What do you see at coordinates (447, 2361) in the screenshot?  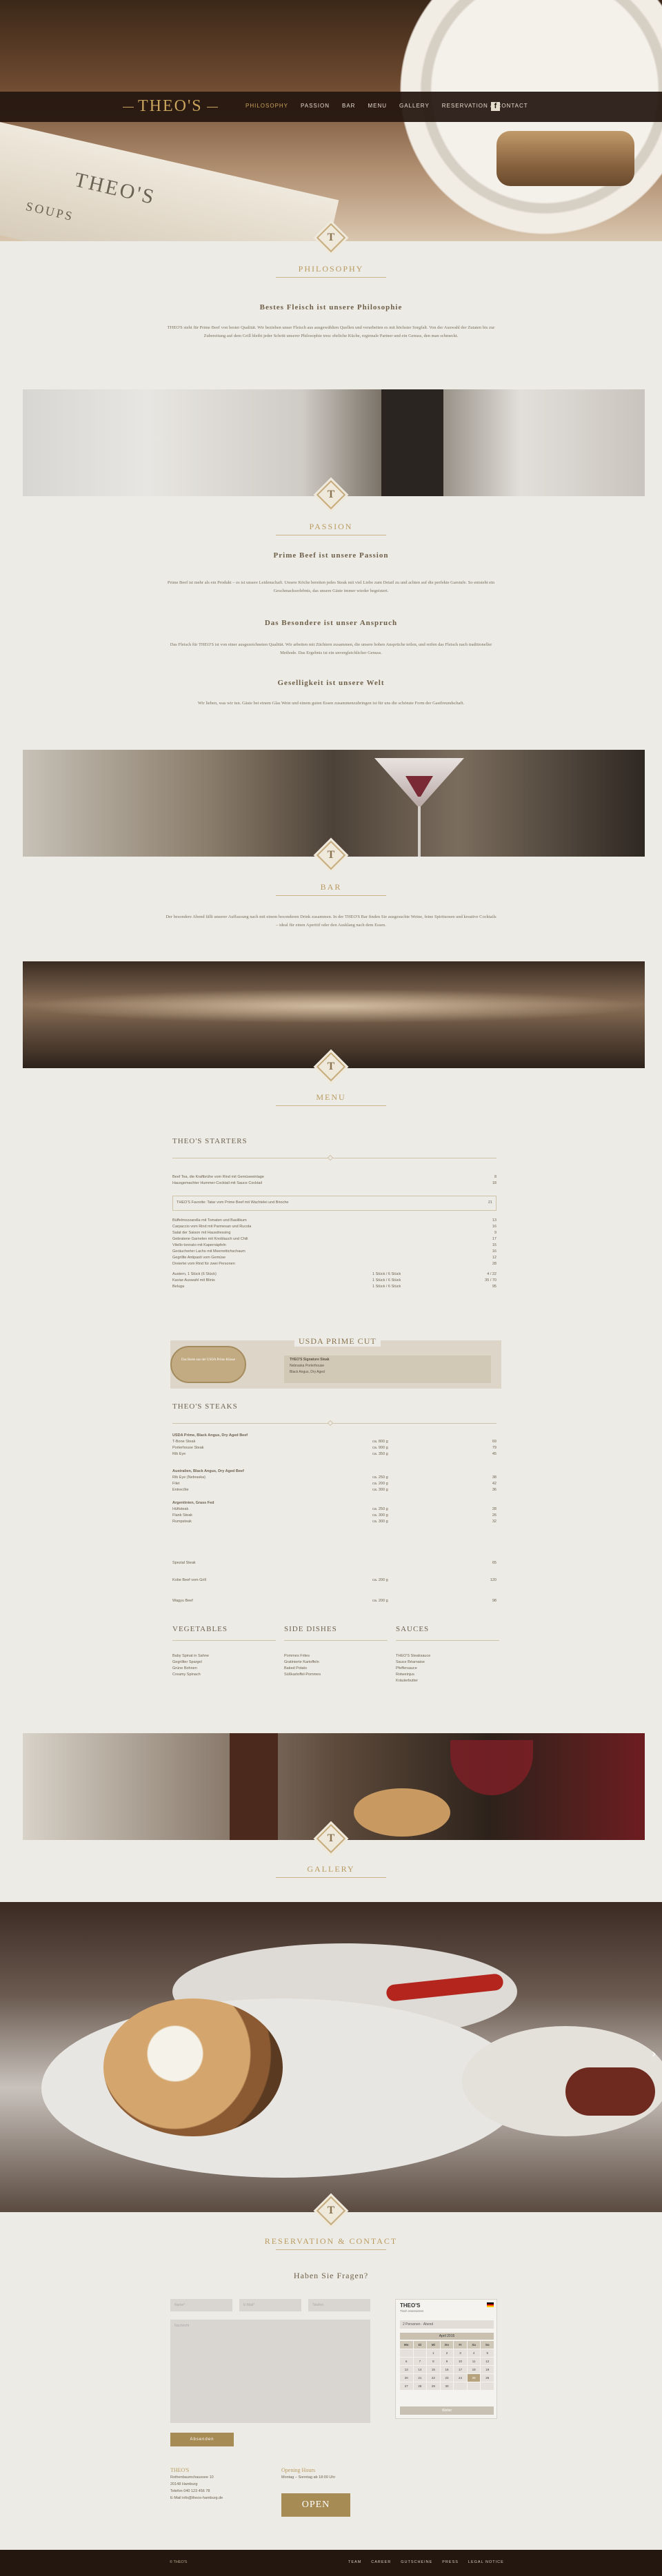 I see `calendar-day: 9` at bounding box center [447, 2361].